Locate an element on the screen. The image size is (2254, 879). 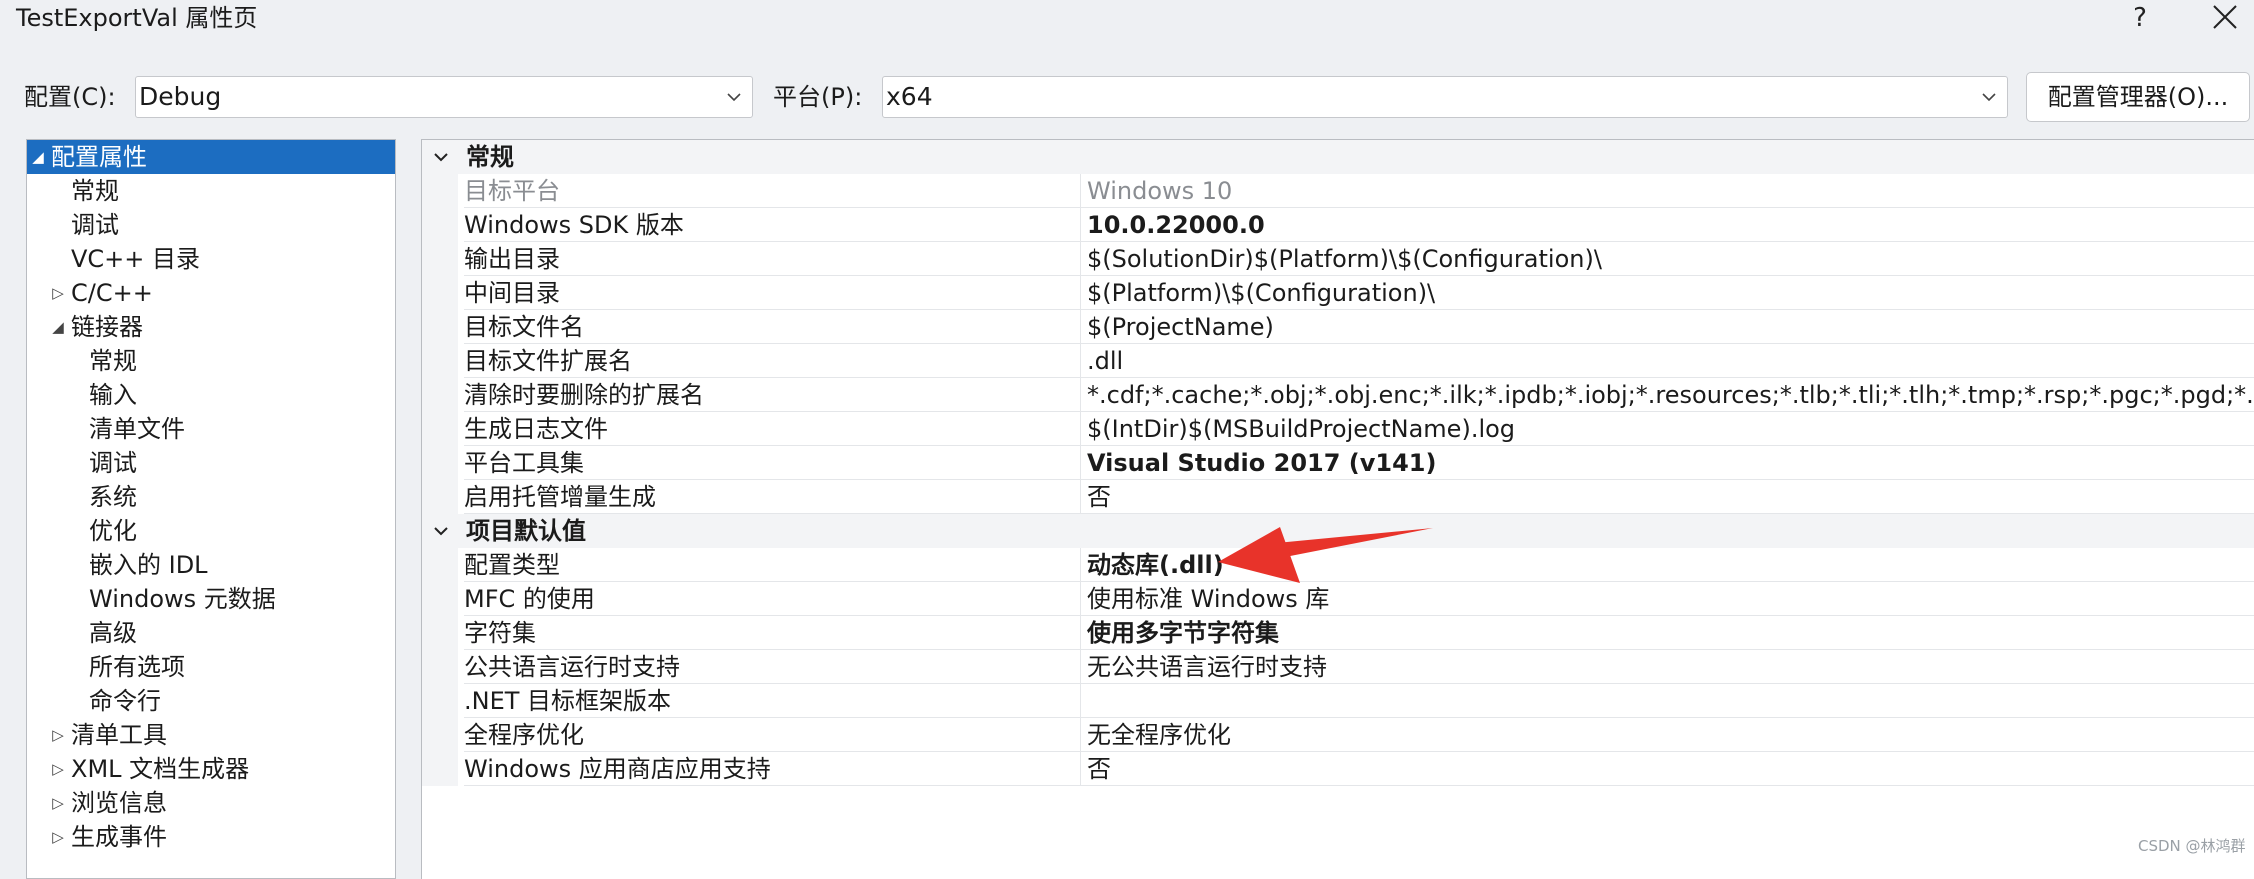
tree-item: ▷ 浏览信息 is located at coordinates (211, 803).